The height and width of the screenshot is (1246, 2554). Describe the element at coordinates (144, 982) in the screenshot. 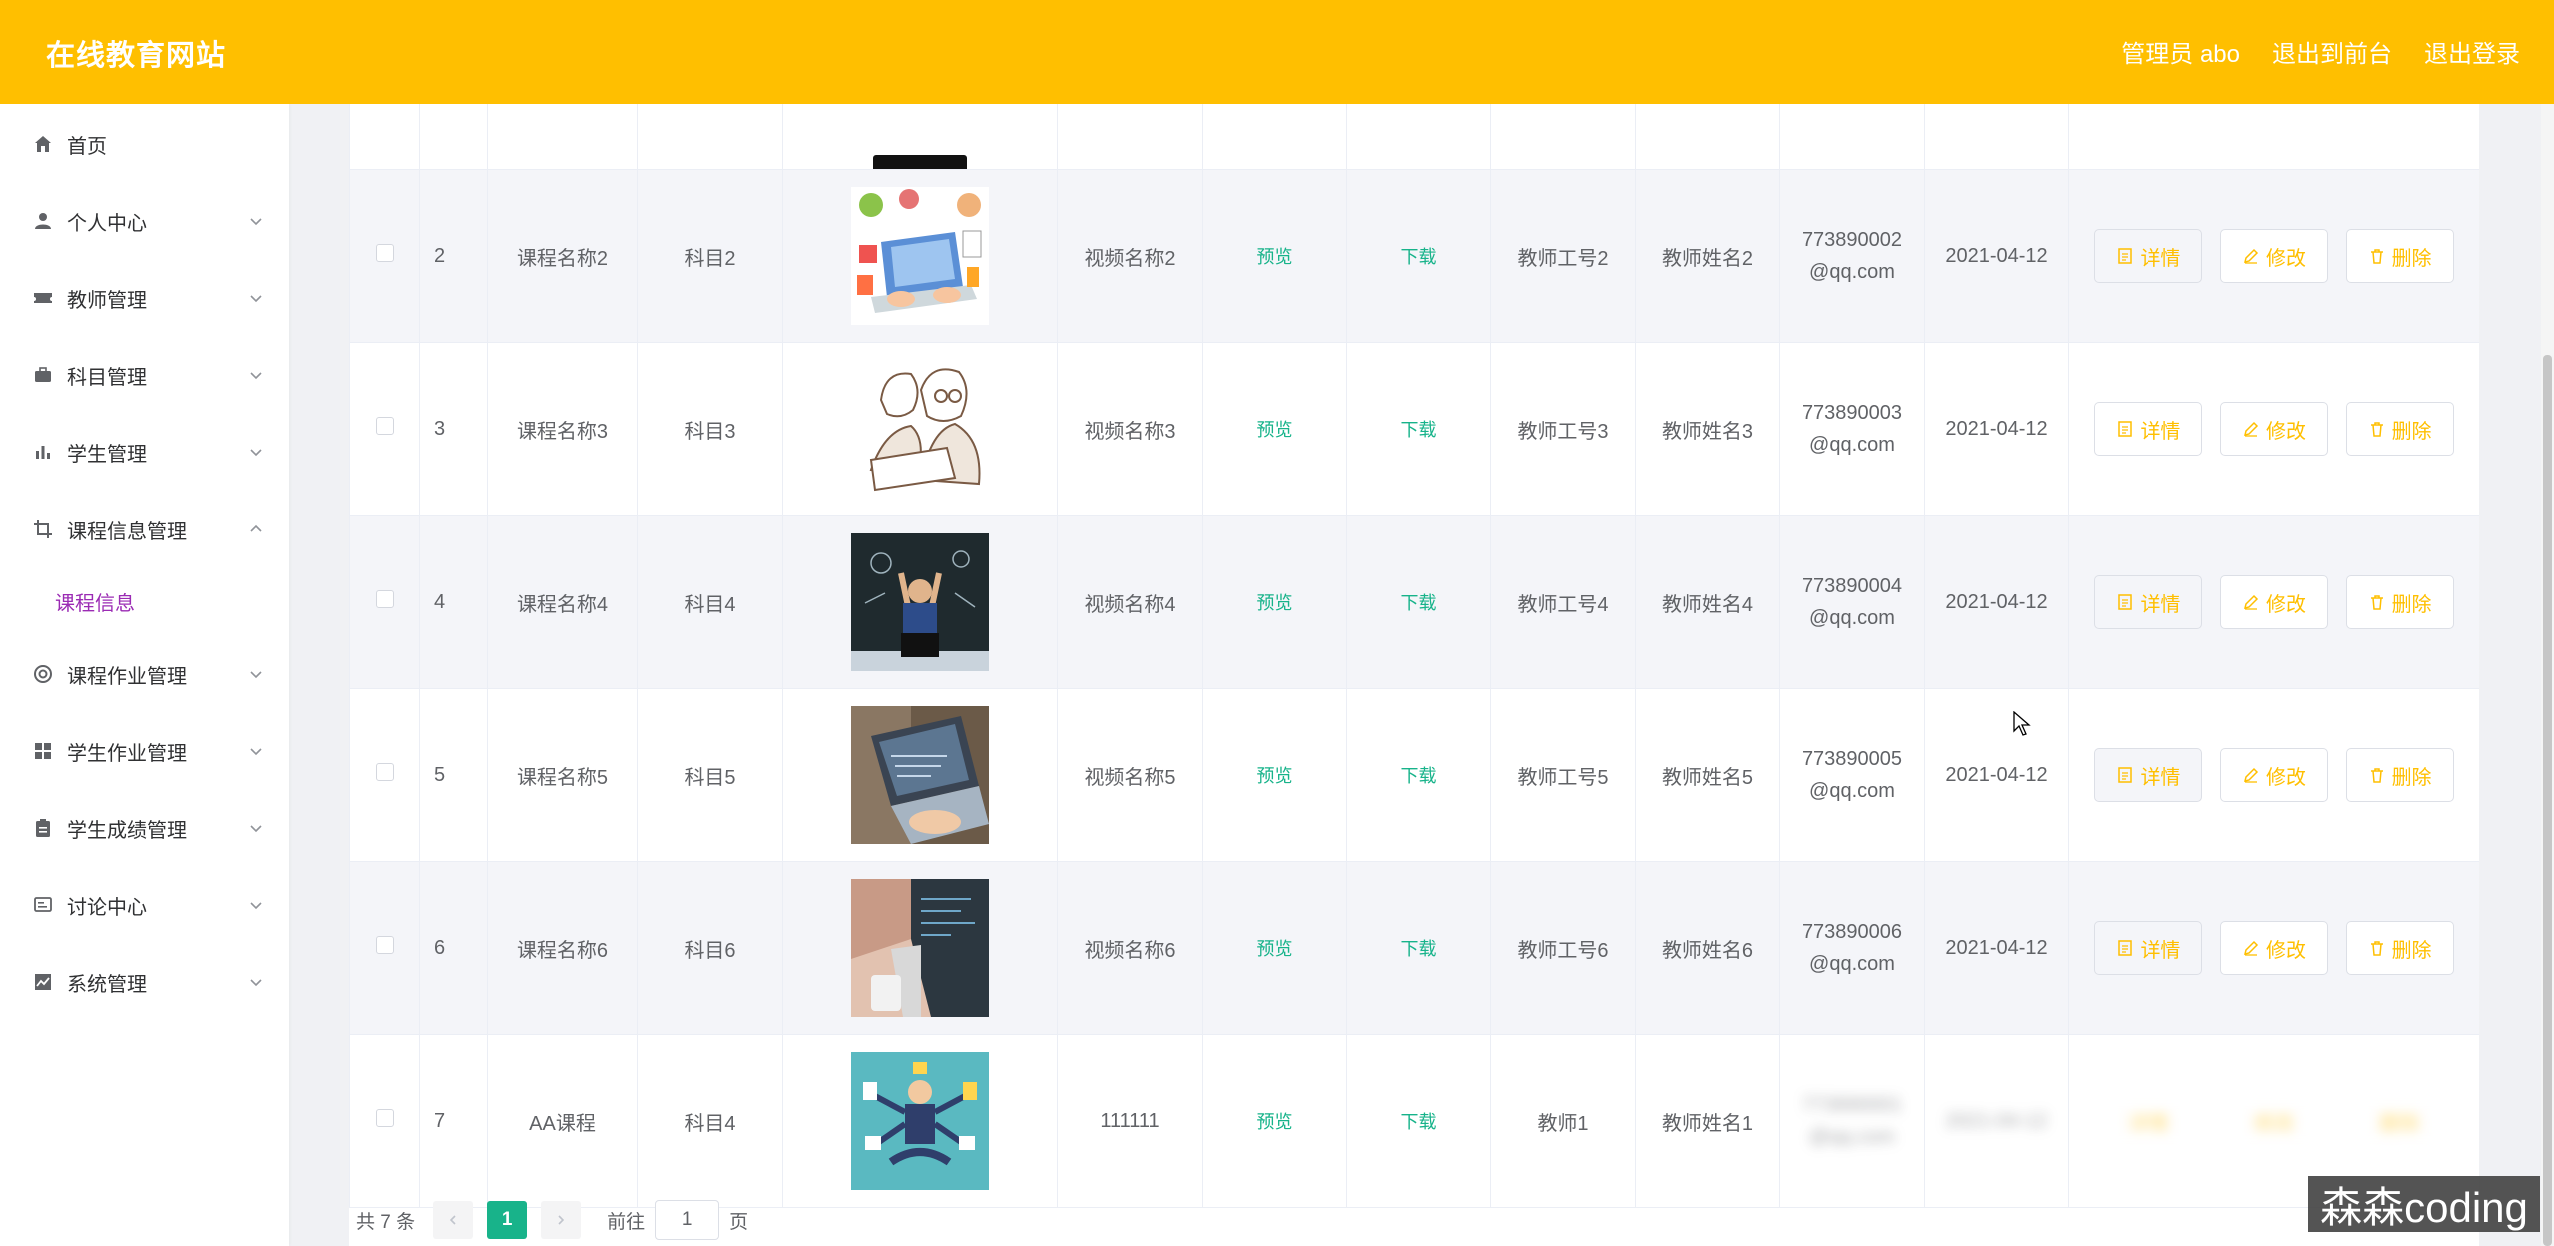

I see `menu-system-management: 系统管理` at that location.